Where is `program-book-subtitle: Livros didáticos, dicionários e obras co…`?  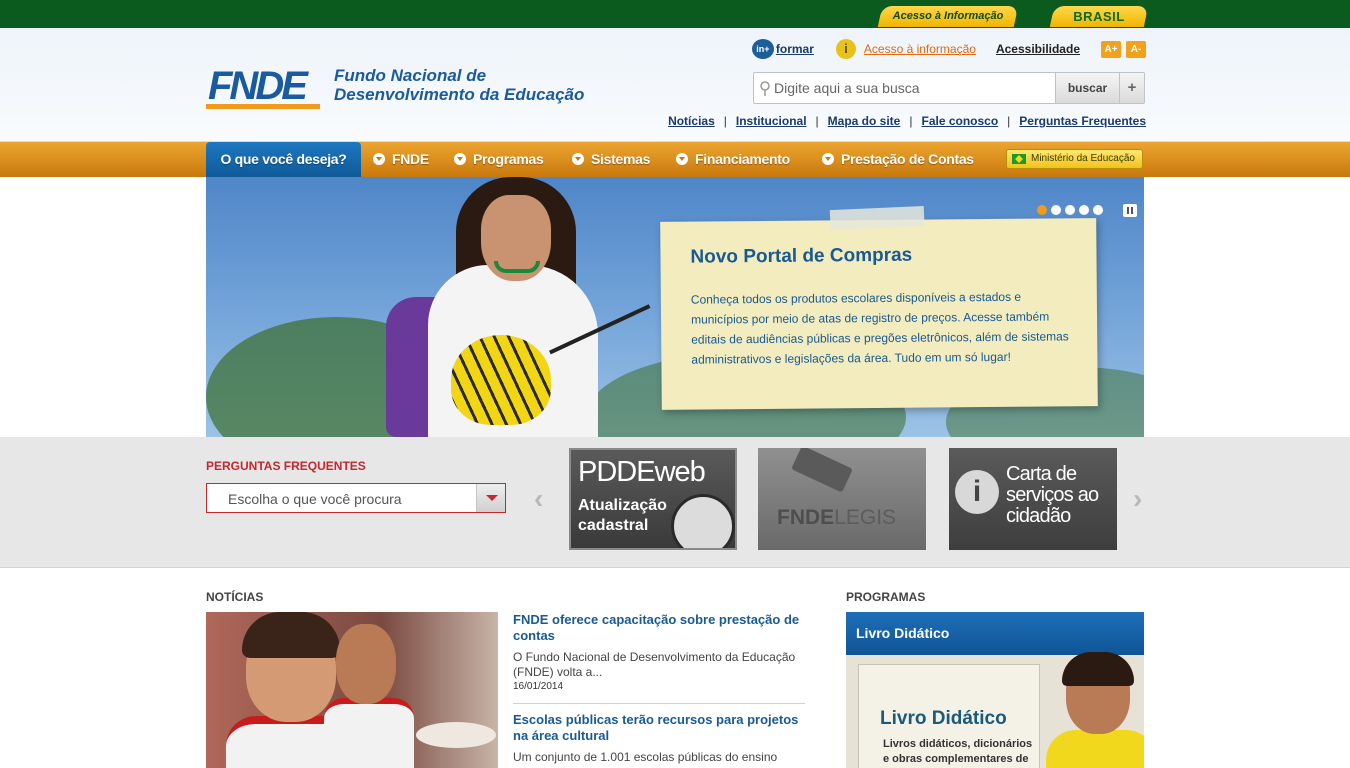 program-book-subtitle: Livros didáticos, dicionários e obras co… is located at coordinates (957, 752).